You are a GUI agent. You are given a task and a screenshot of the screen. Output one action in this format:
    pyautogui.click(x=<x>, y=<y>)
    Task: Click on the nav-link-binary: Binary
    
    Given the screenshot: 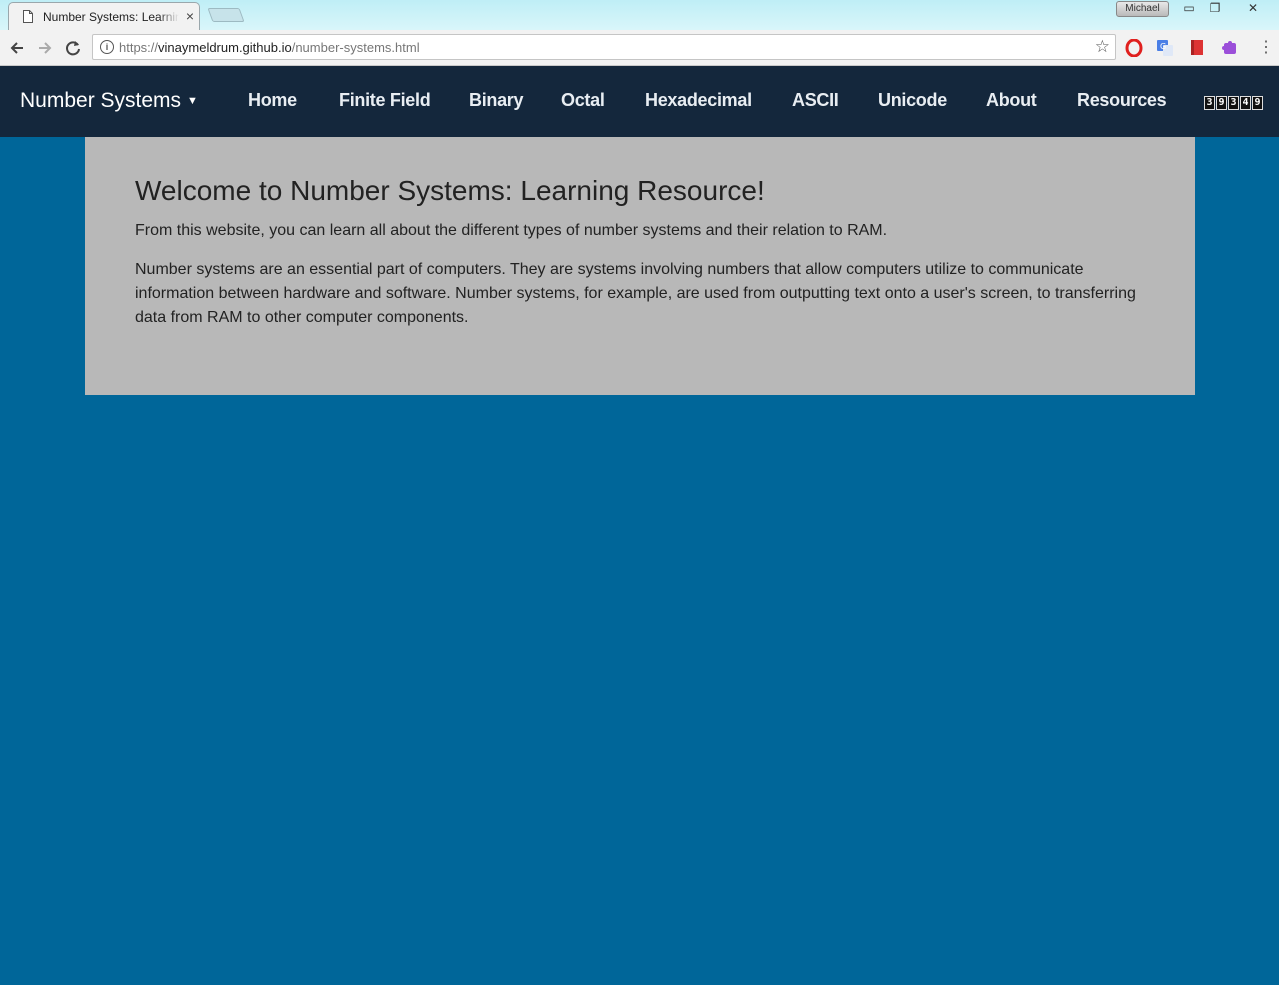 What is the action you would take?
    pyautogui.click(x=496, y=100)
    